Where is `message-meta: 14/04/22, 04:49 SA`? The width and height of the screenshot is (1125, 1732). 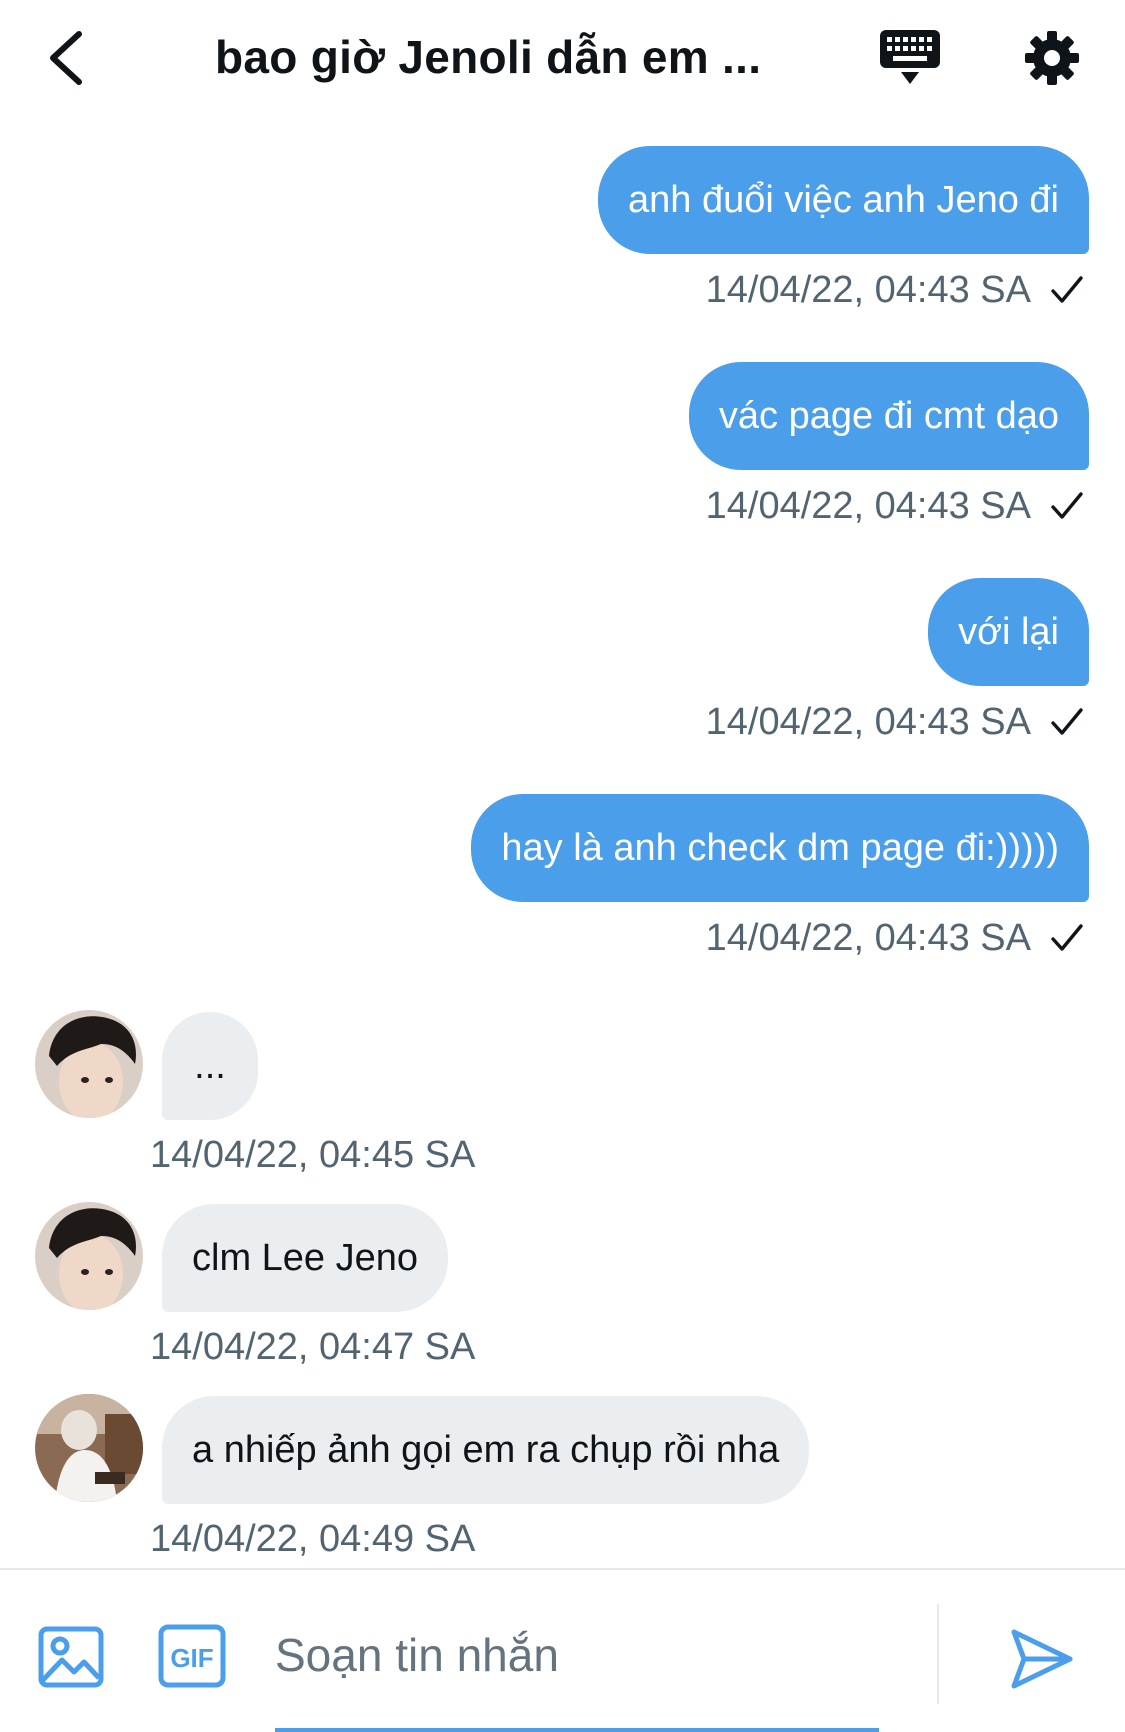 message-meta: 14/04/22, 04:49 SA is located at coordinates (312, 1539).